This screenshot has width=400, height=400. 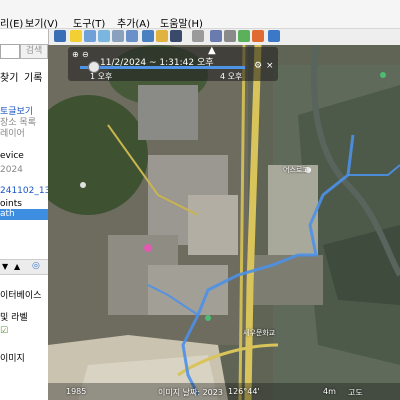 What do you see at coordinates (244, 36) in the screenshot?
I see `save-image-icon` at bounding box center [244, 36].